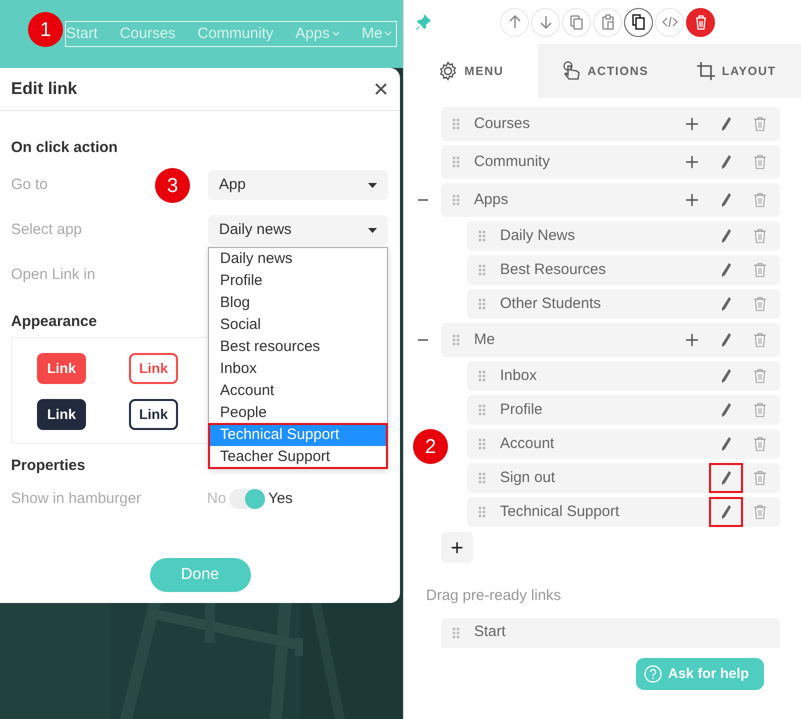 This screenshot has height=719, width=801. I want to click on menu-item-row: Apps, so click(610, 200).